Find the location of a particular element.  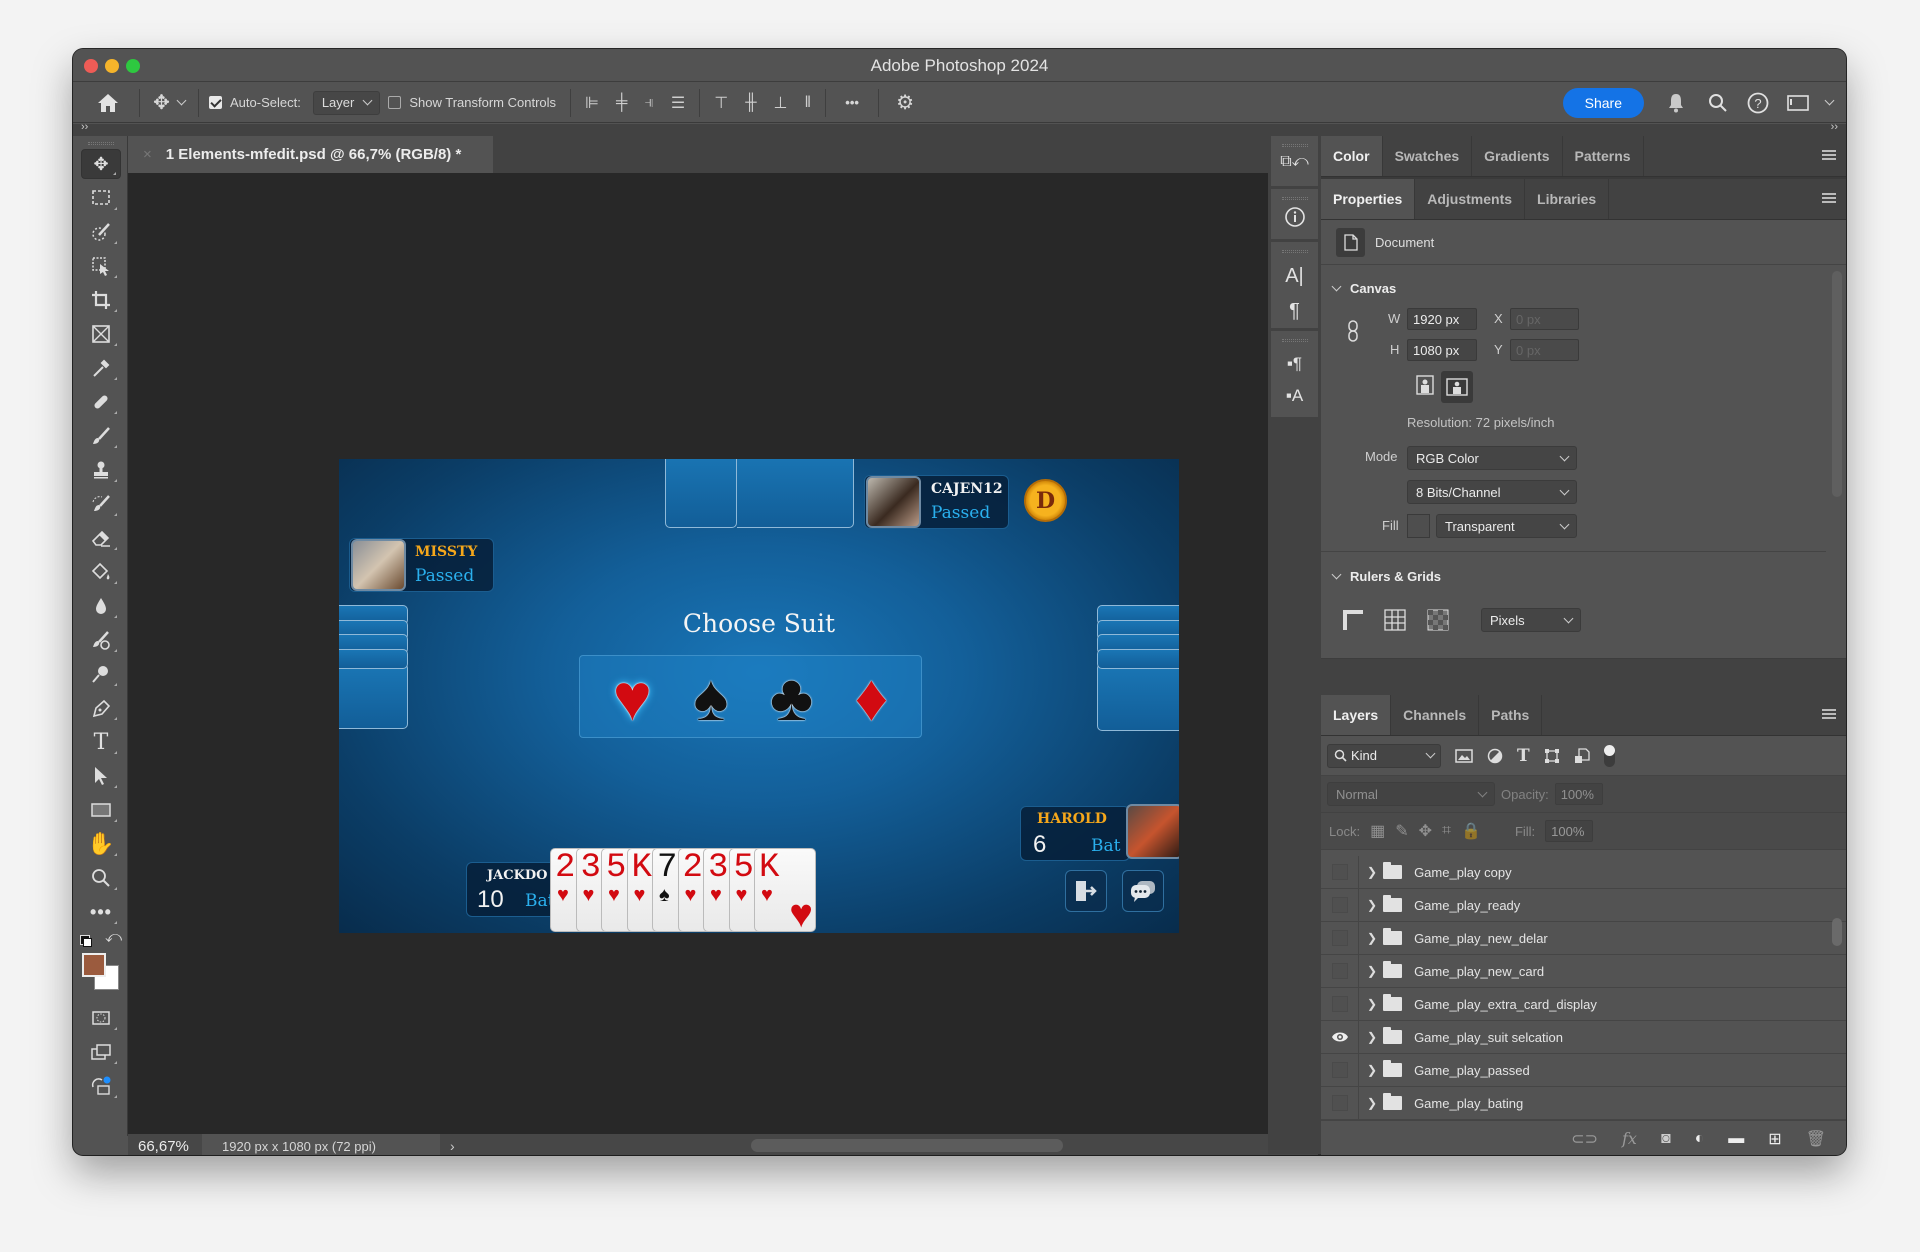

canvas-x-input: 0 px is located at coordinates (1544, 319).